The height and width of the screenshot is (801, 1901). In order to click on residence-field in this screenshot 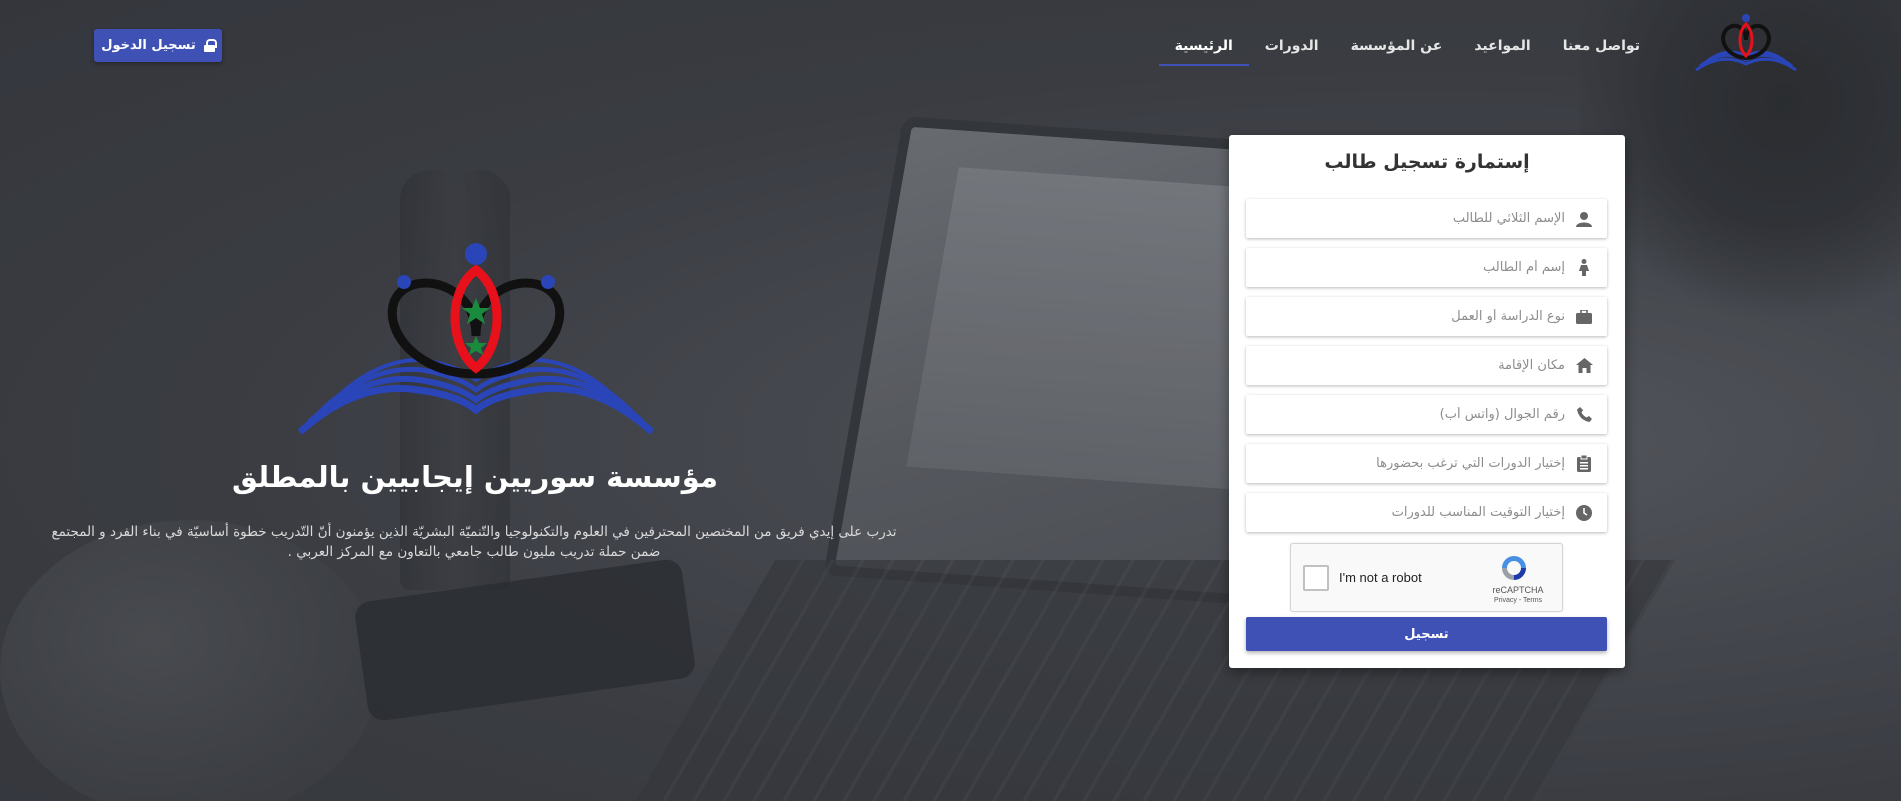, I will do `click(1426, 365)`.